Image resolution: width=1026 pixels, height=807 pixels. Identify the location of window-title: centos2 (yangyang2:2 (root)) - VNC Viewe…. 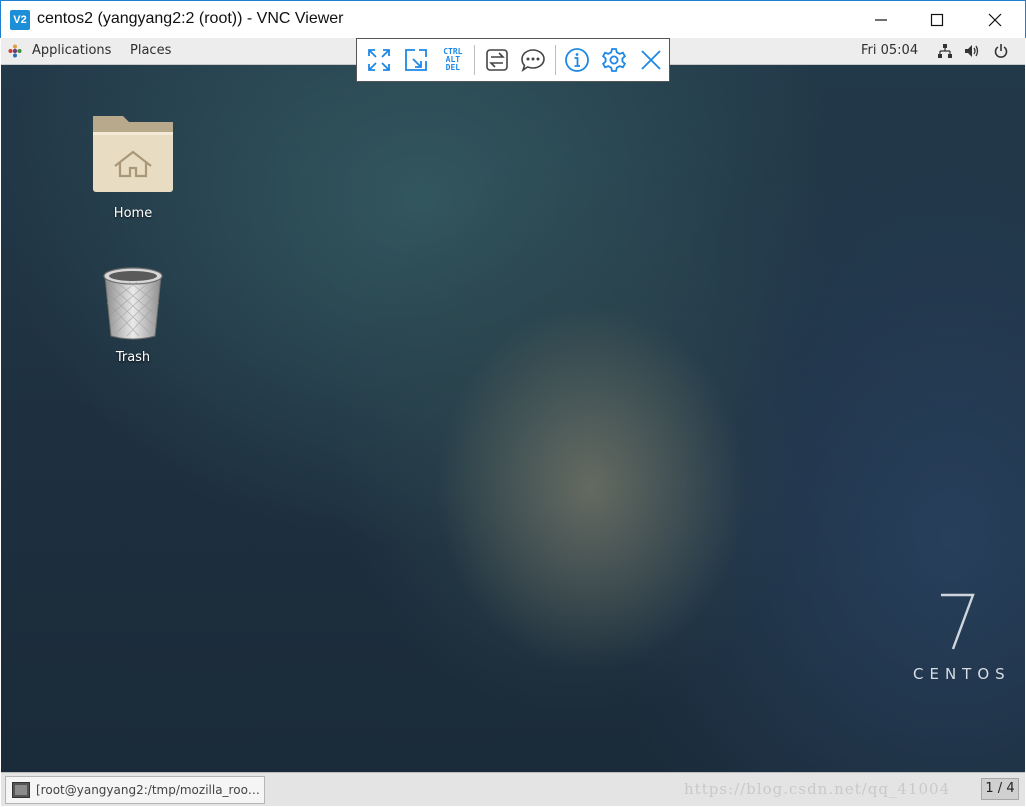
(190, 18).